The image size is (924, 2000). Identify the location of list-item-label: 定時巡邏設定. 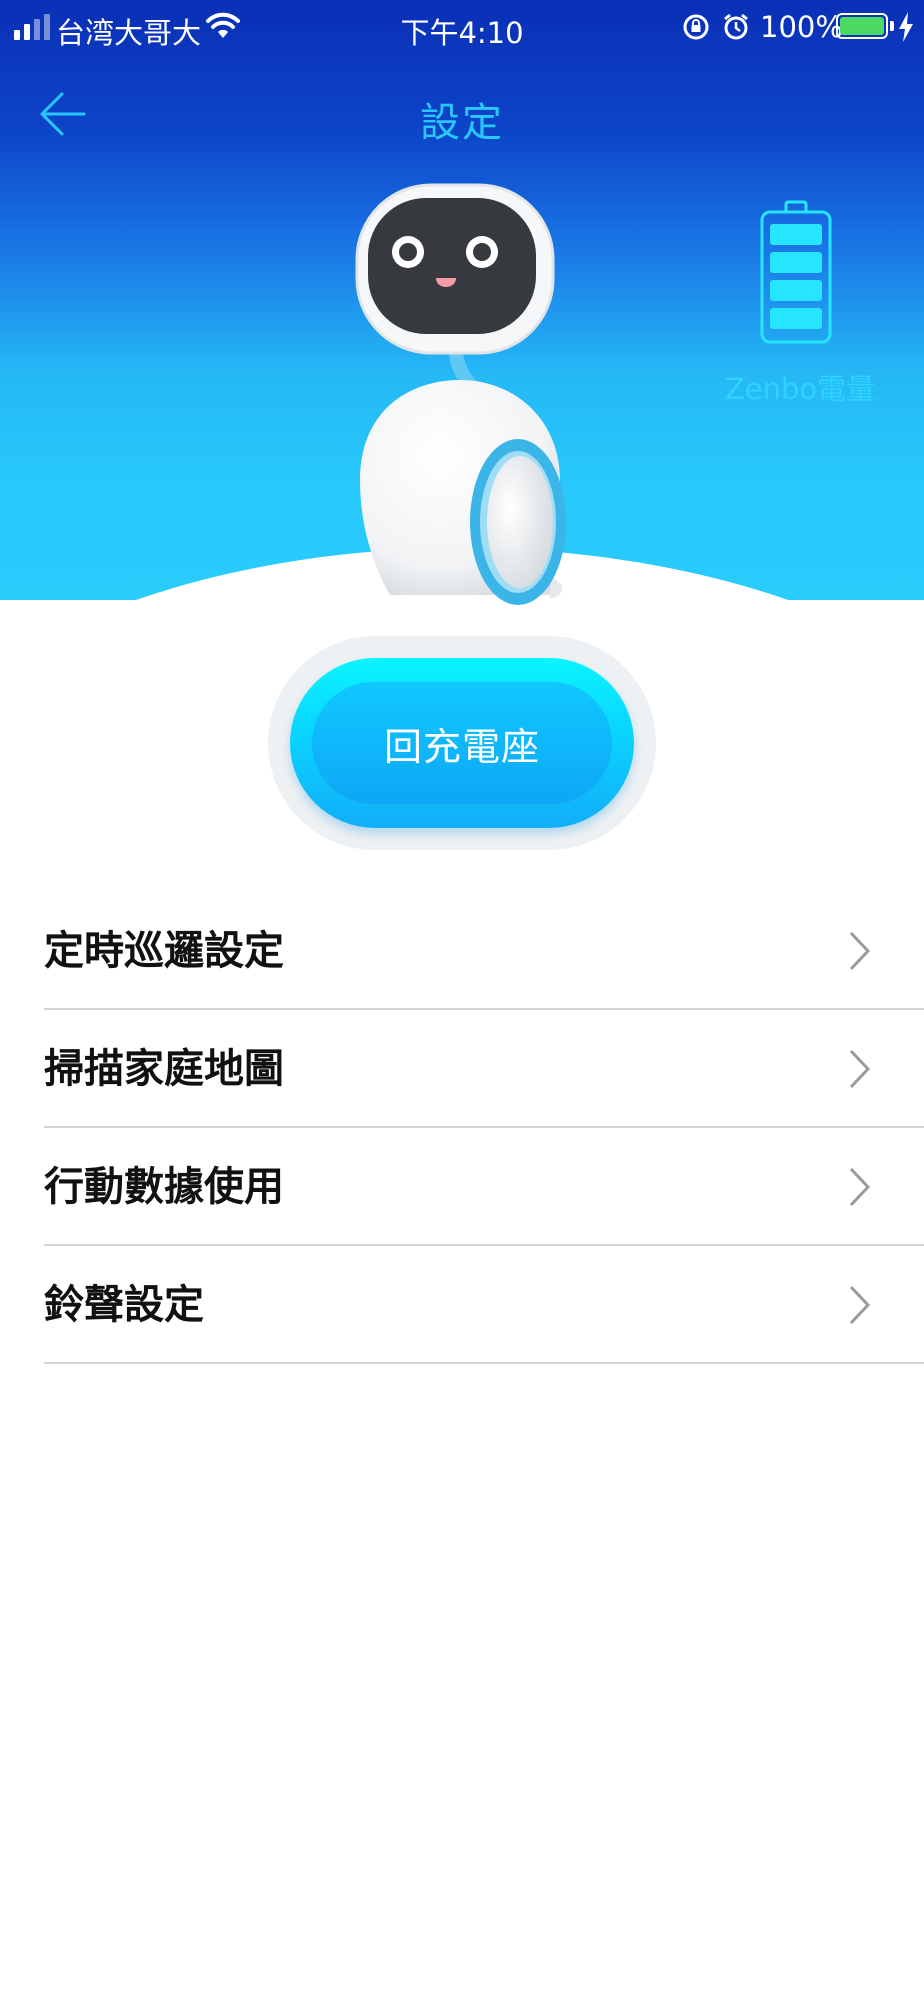
(164, 951).